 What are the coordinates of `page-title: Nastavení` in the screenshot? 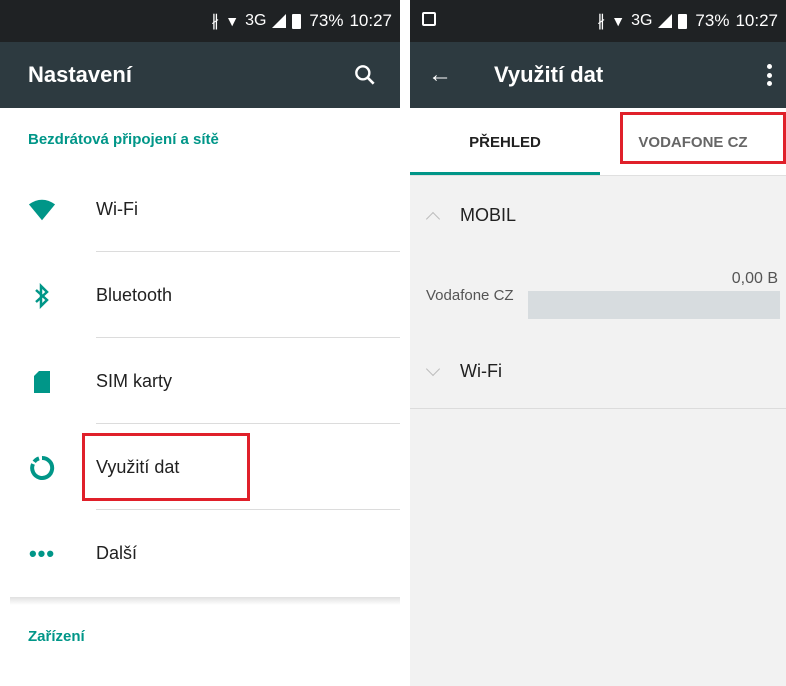 It's located at (80, 74).